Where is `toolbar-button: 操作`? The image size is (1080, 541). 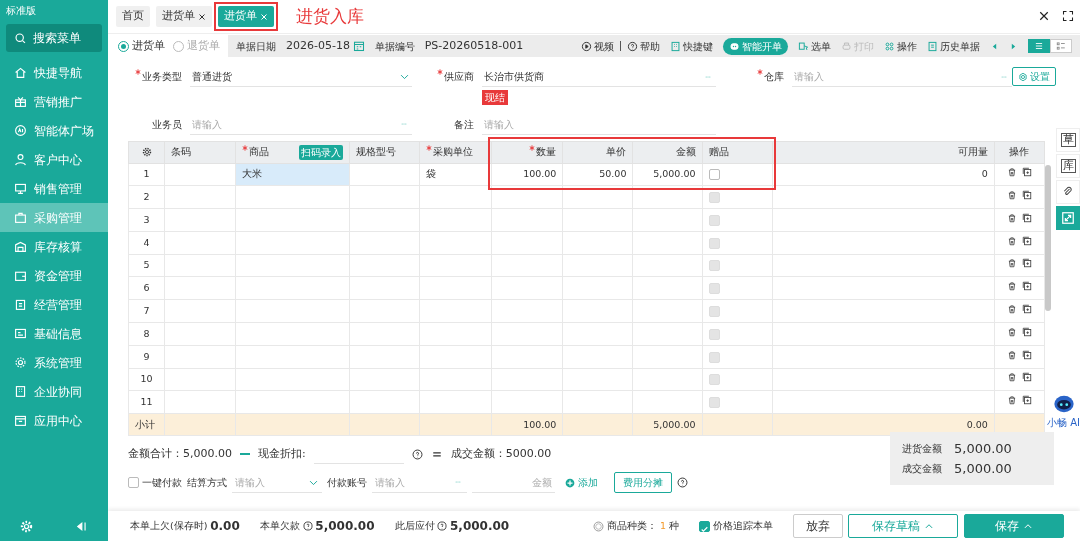 toolbar-button: 操作 is located at coordinates (900, 46).